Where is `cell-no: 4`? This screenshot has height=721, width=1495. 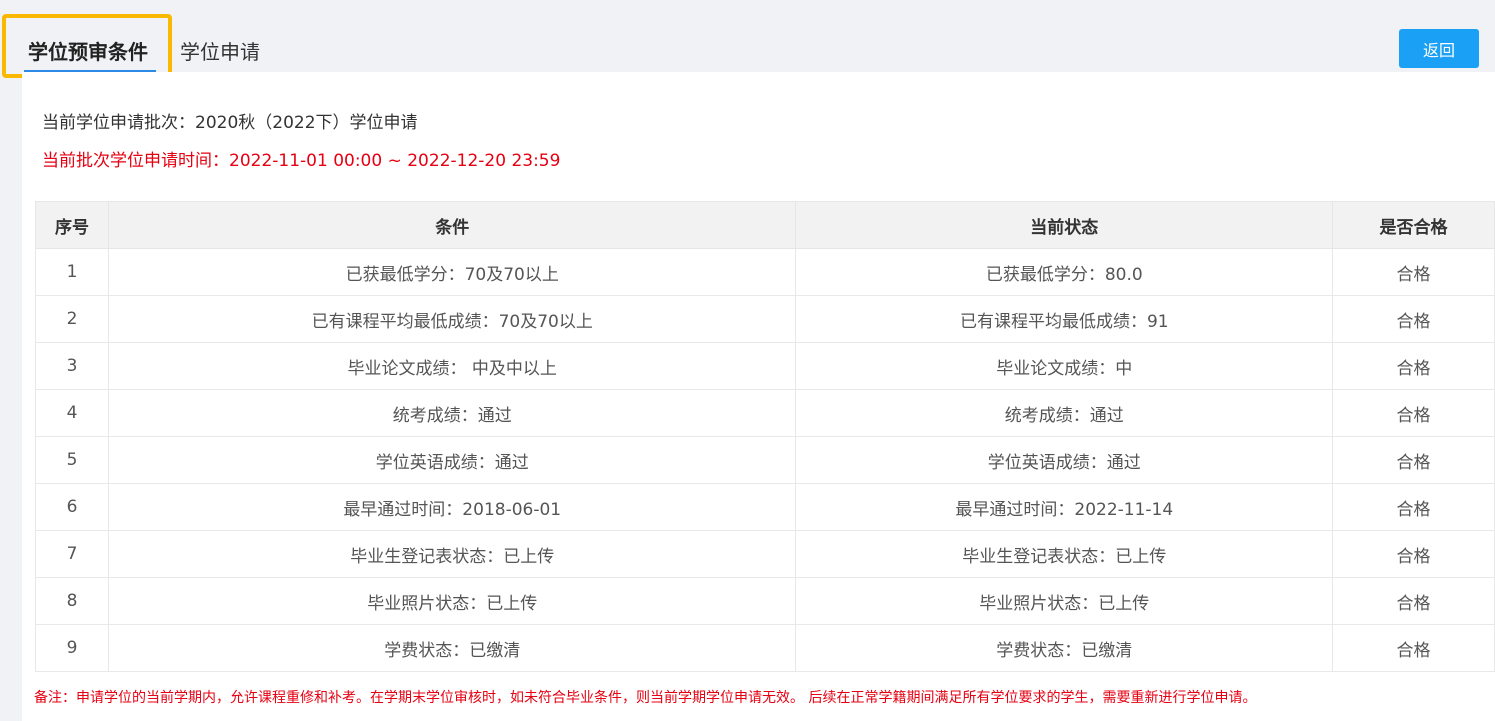 cell-no: 4 is located at coordinates (72, 413).